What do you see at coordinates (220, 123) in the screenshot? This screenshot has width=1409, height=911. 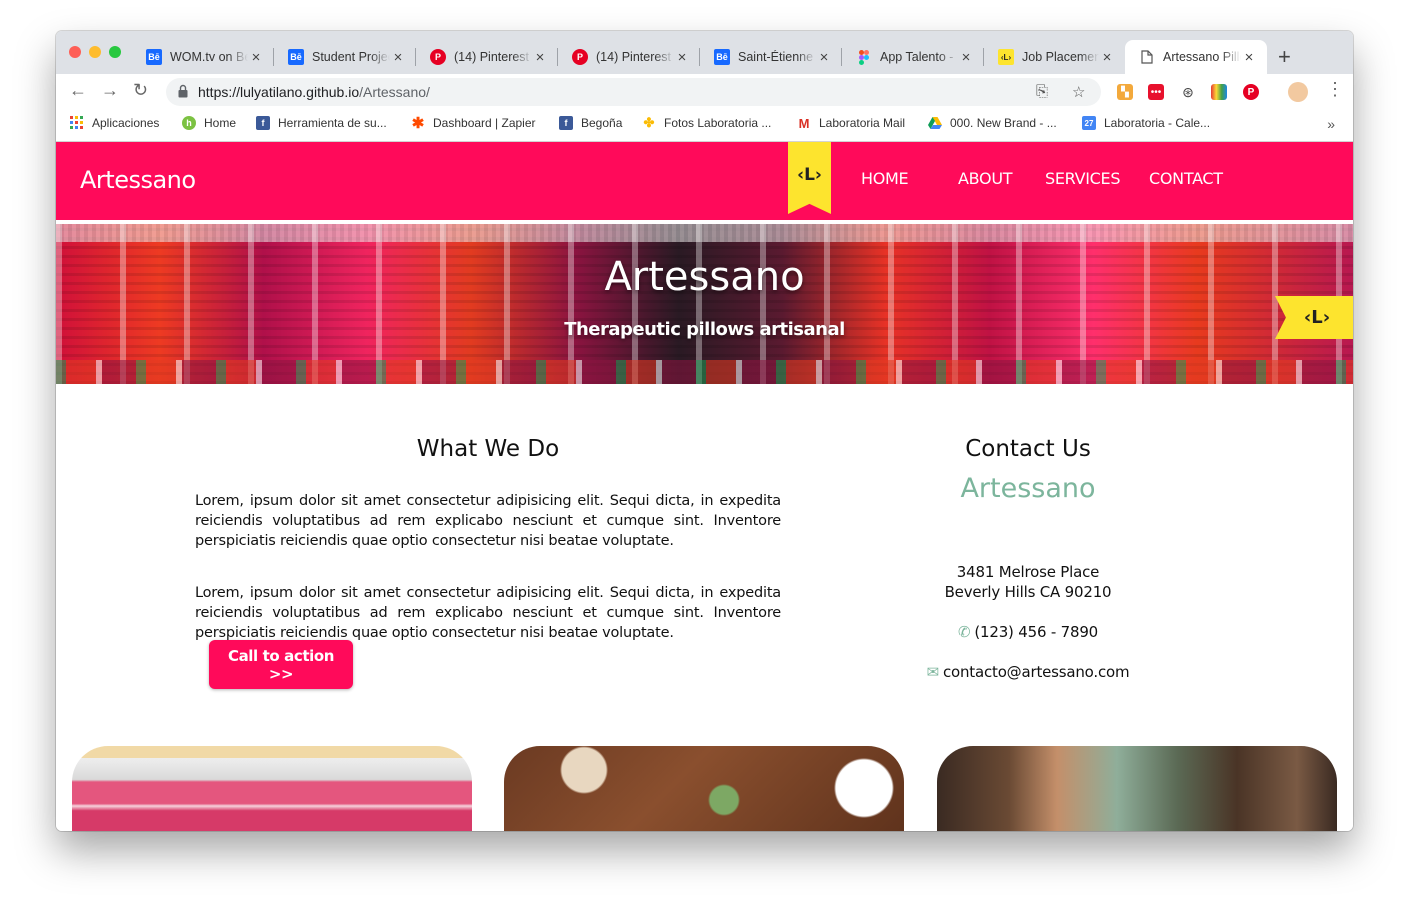 I see `bookmark-label: Home` at bounding box center [220, 123].